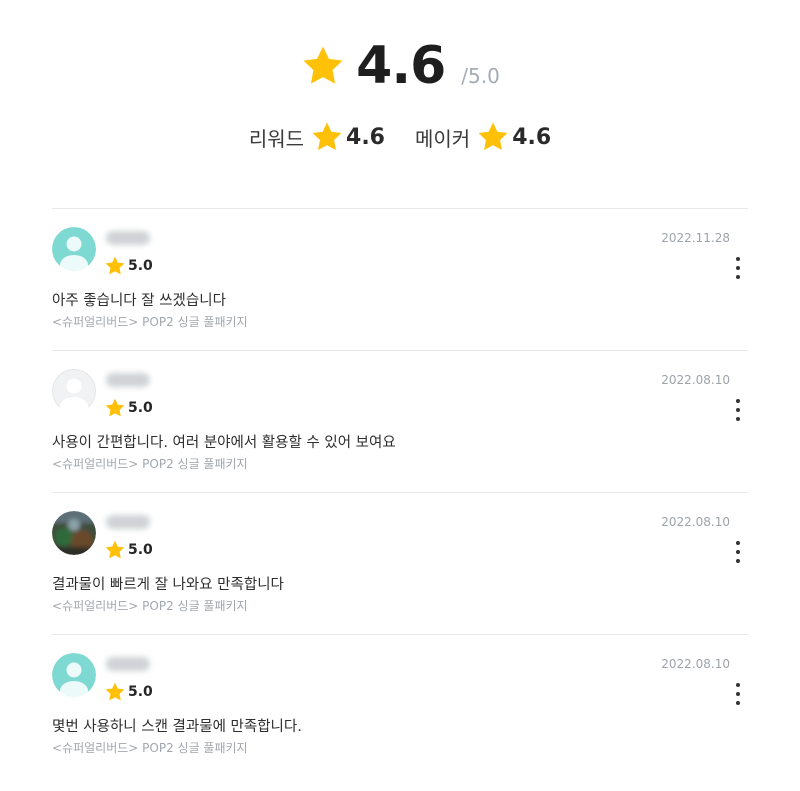 The height and width of the screenshot is (791, 800). I want to click on sub-ratings: 리워드 4.6 메이커 4.6, so click(400, 137).